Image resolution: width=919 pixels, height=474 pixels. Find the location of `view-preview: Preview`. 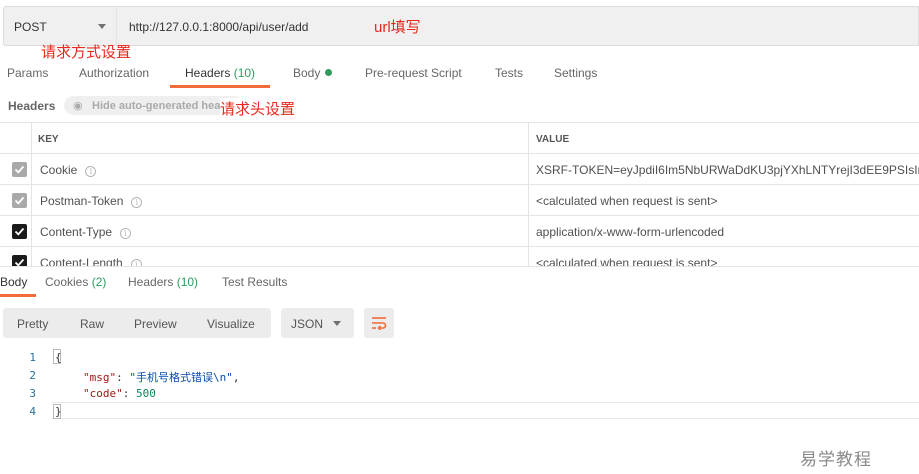

view-preview: Preview is located at coordinates (155, 324).